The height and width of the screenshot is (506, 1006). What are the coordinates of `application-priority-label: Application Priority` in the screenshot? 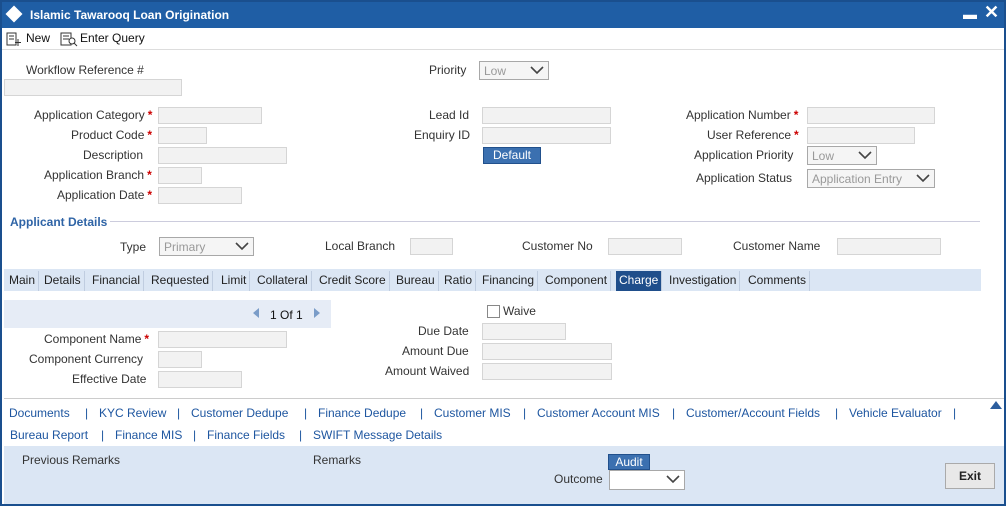 It's located at (744, 155).